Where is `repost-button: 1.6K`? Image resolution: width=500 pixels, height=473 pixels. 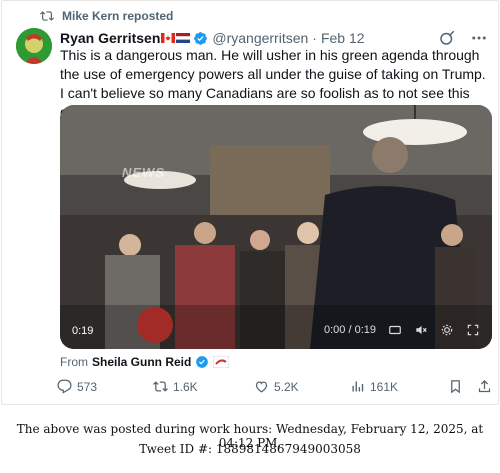 repost-button: 1.6K is located at coordinates (175, 386).